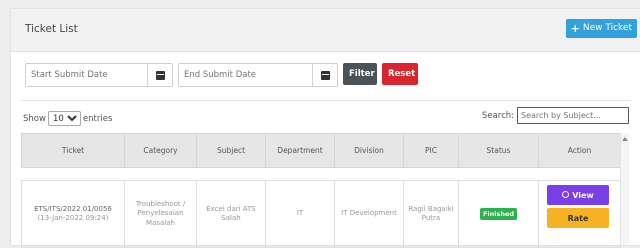 This screenshot has width=640, height=248. What do you see at coordinates (300, 150) in the screenshot?
I see `column-header-department: Department` at bounding box center [300, 150].